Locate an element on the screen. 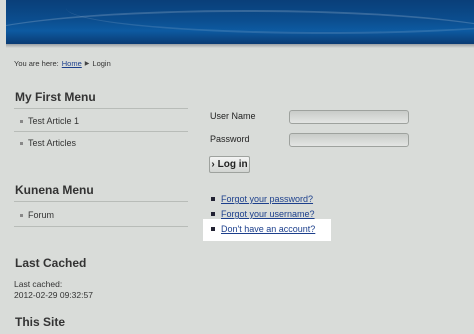 This screenshot has height=334, width=474. header-shadow is located at coordinates (240, 46).